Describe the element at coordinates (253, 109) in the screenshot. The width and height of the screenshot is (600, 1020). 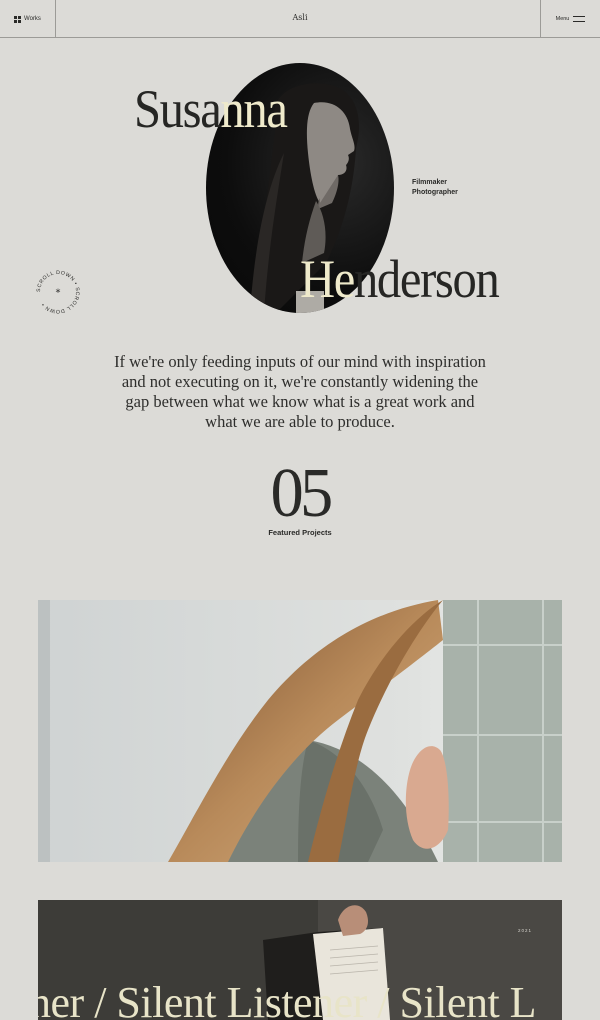
I see `name-first-light: nna` at that location.